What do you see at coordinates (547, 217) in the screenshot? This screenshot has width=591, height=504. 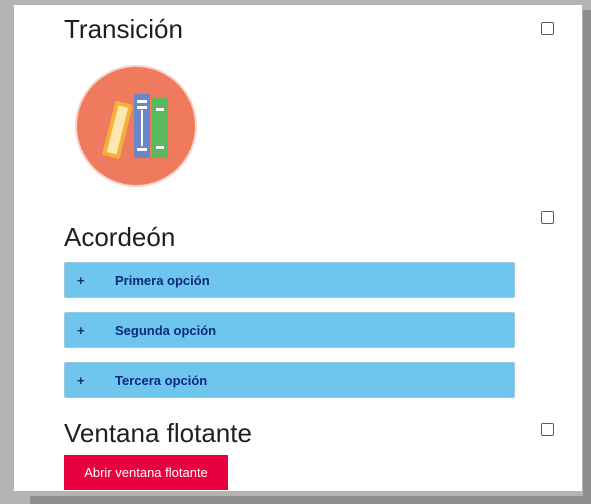 I see `accordion-checkbox` at bounding box center [547, 217].